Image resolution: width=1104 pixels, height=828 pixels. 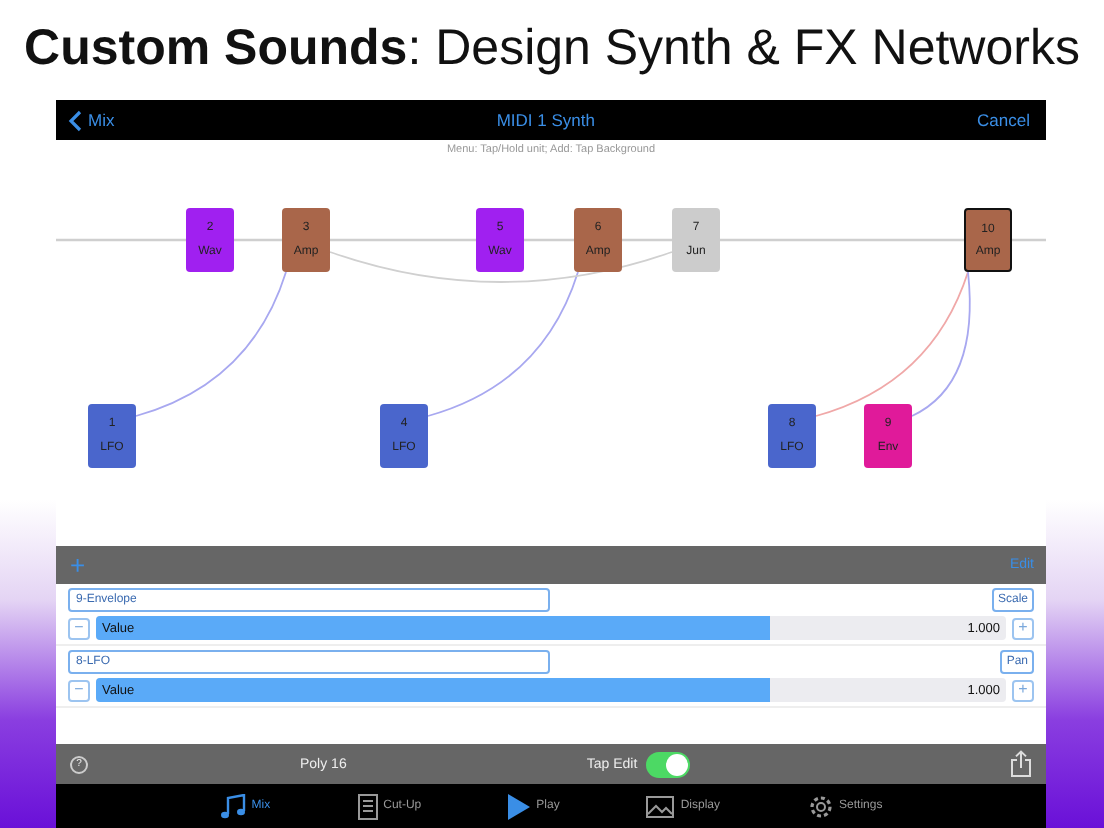 I want to click on back-button: Mix, so click(x=91, y=120).